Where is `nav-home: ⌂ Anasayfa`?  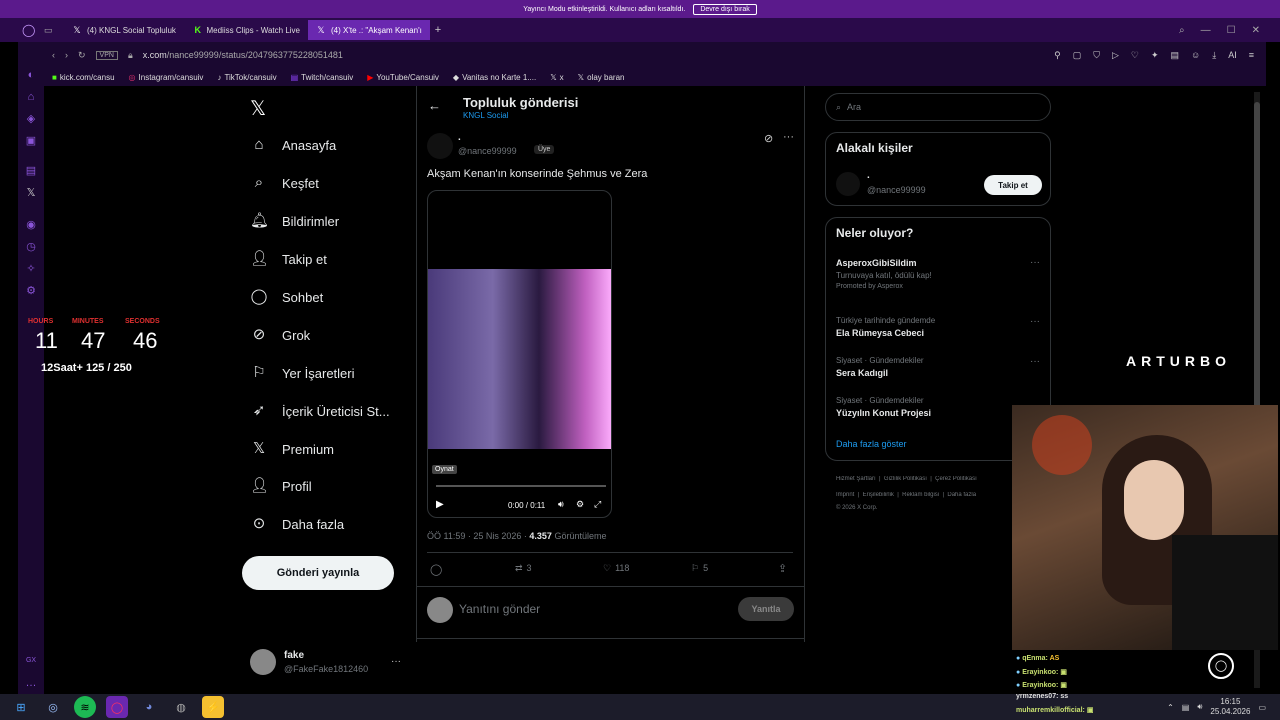
nav-home: ⌂ Anasayfa is located at coordinates (293, 145).